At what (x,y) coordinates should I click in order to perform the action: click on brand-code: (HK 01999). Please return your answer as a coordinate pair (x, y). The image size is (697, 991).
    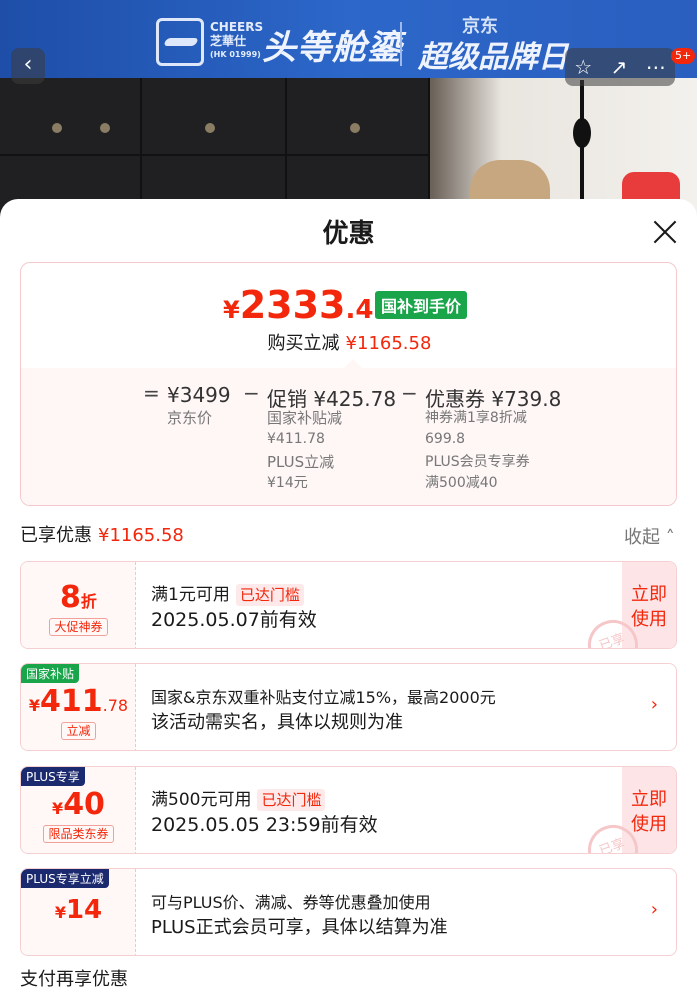
    Looking at the image, I should click on (235, 54).